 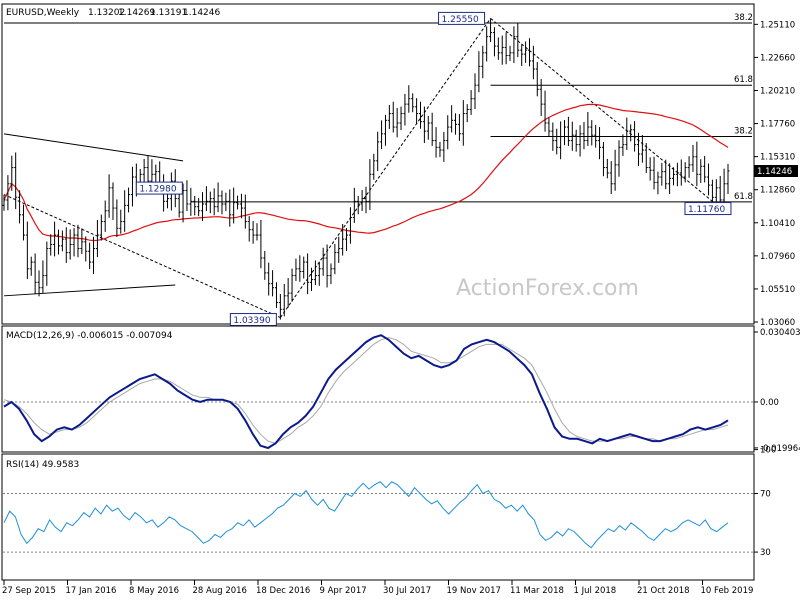 I want to click on rsi-tick-label: 70, so click(x=765, y=495).